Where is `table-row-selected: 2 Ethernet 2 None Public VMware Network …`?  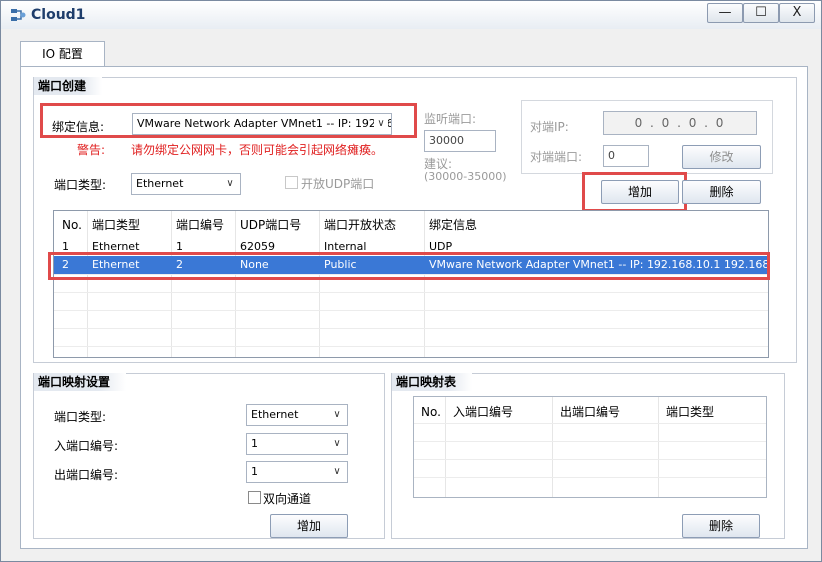
table-row-selected: 2 Ethernet 2 None Public VMware Network … is located at coordinates (411, 265).